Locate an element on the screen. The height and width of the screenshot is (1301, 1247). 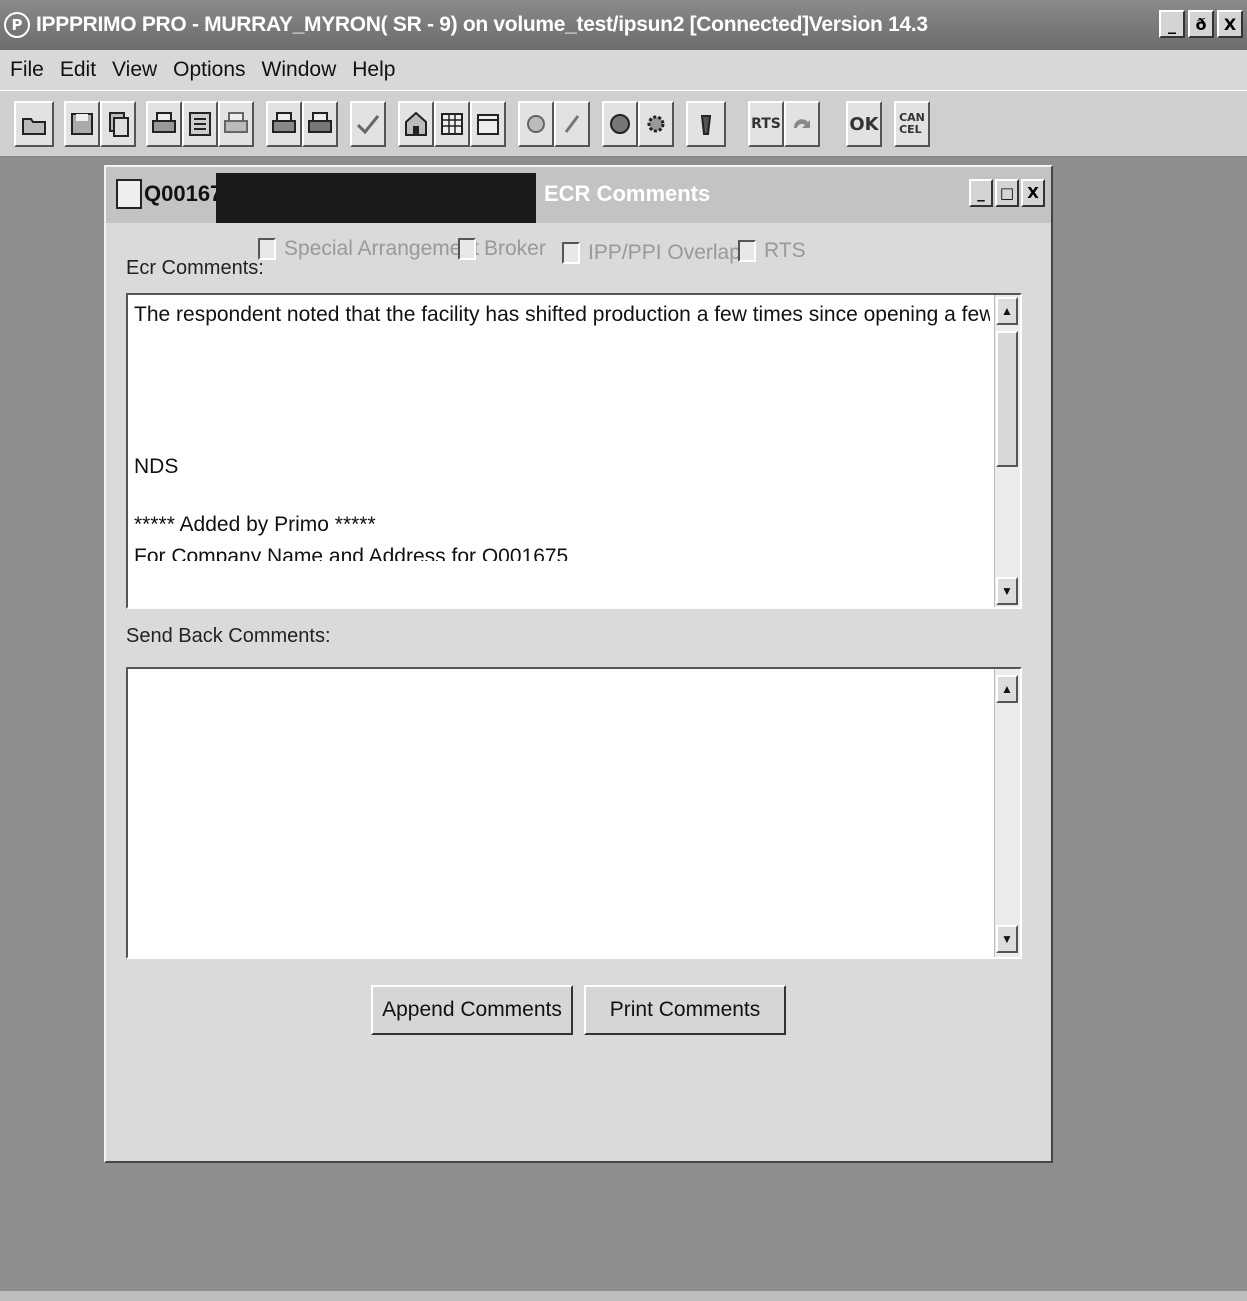
ecr-comment-line-nds: NDS is located at coordinates (156, 466).